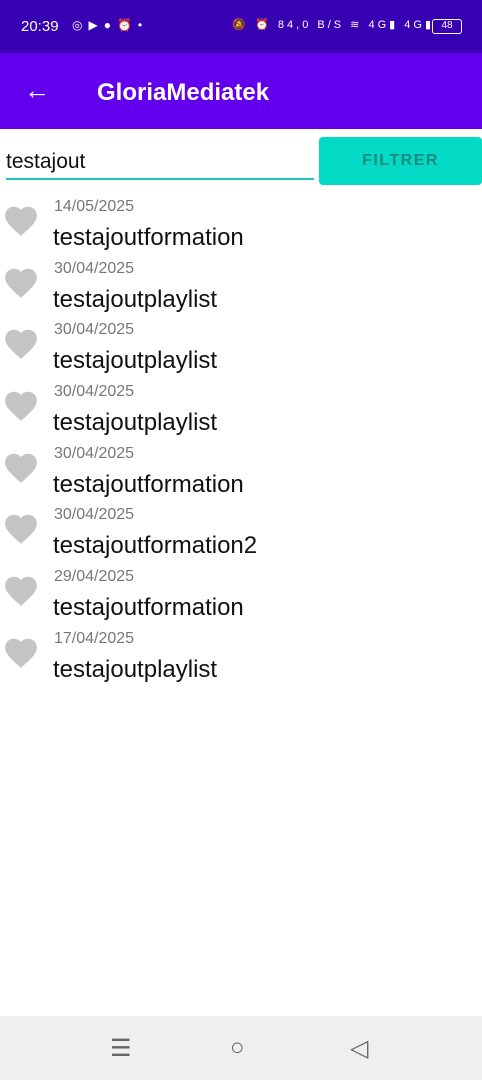 Image resolution: width=482 pixels, height=1080 pixels. What do you see at coordinates (160, 162) in the screenshot?
I see `search-input` at bounding box center [160, 162].